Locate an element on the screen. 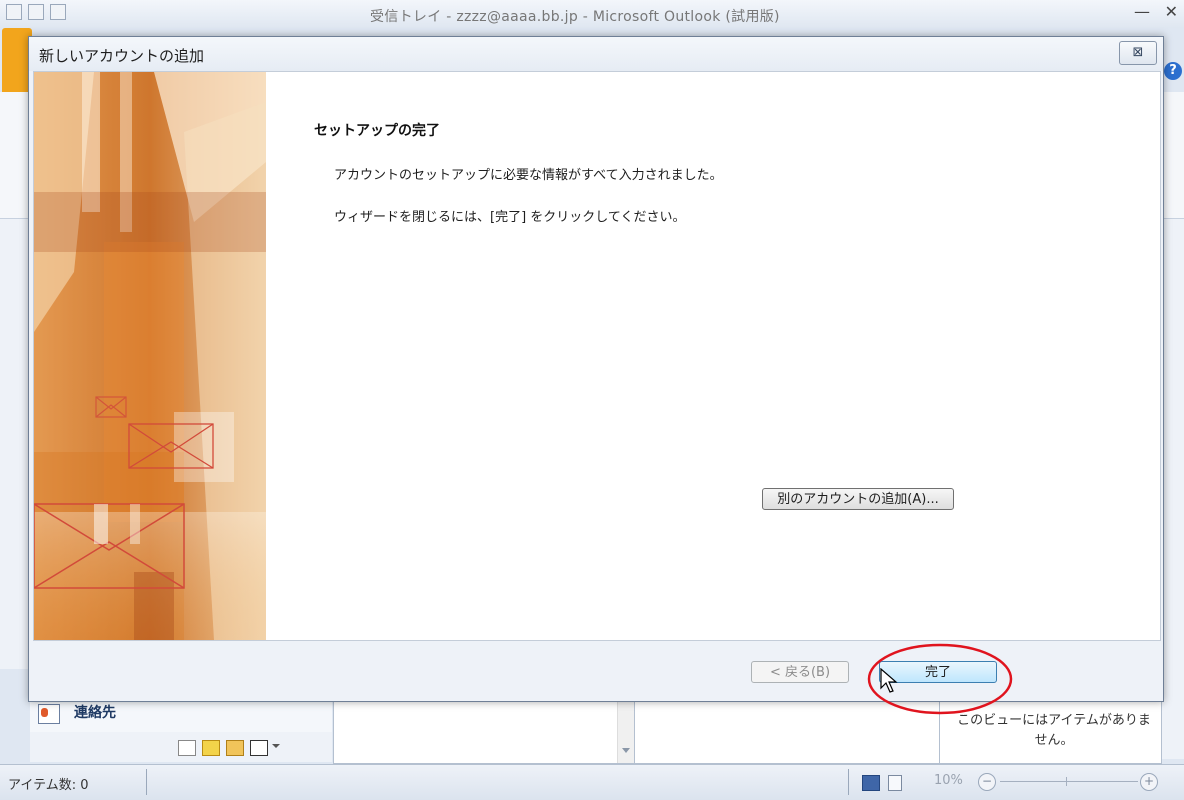 The width and height of the screenshot is (1184, 800). dialog-titlebar: 新しいアカウントの追加 ⊠ is located at coordinates (596, 54).